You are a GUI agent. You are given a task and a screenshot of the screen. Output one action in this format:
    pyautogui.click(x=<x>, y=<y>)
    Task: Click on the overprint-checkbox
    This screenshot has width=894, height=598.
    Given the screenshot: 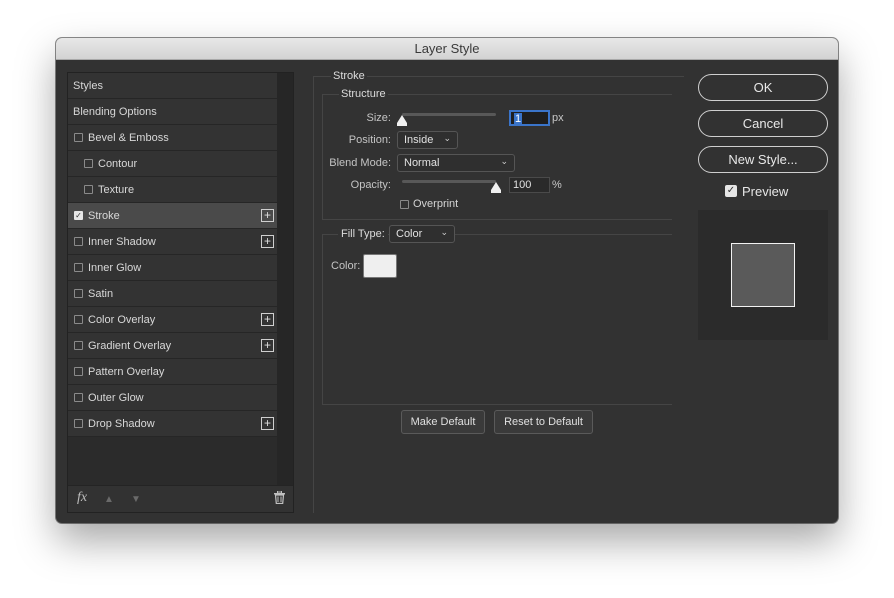 What is the action you would take?
    pyautogui.click(x=404, y=204)
    